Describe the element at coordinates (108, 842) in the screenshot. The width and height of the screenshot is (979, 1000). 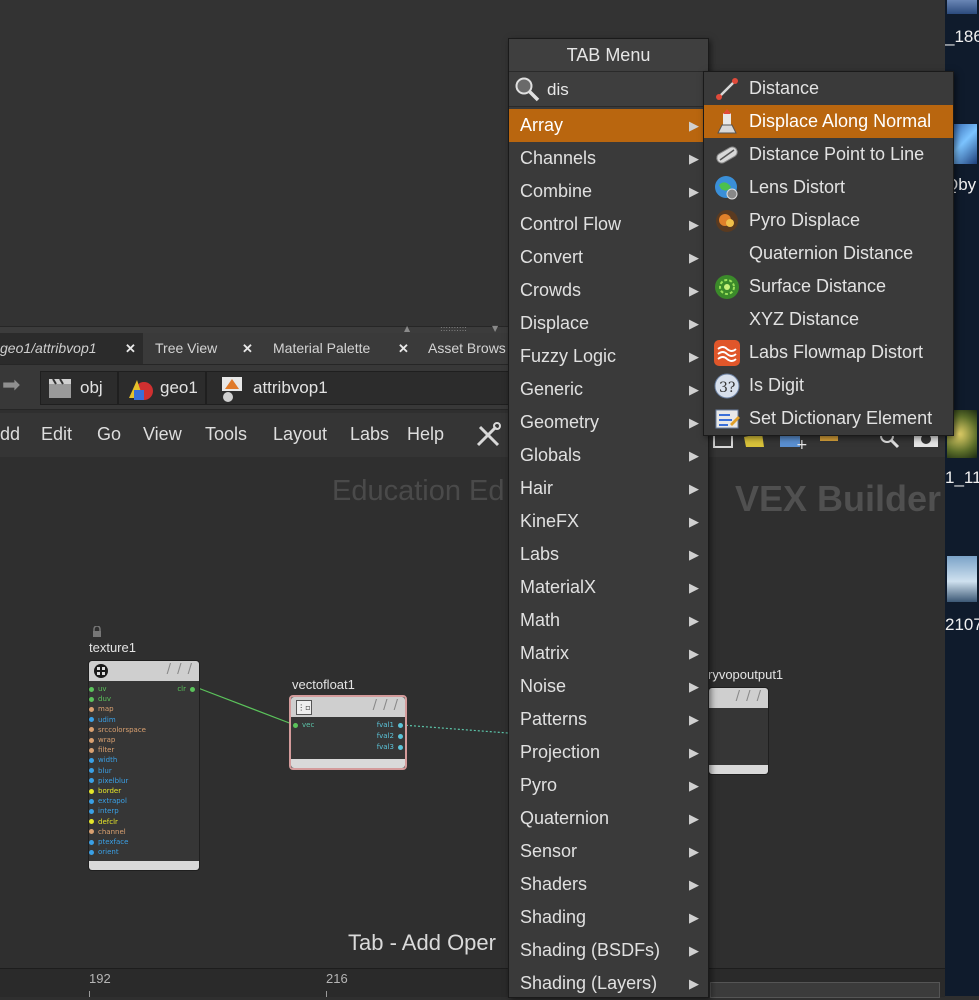
I see `input-port: ptexface` at that location.